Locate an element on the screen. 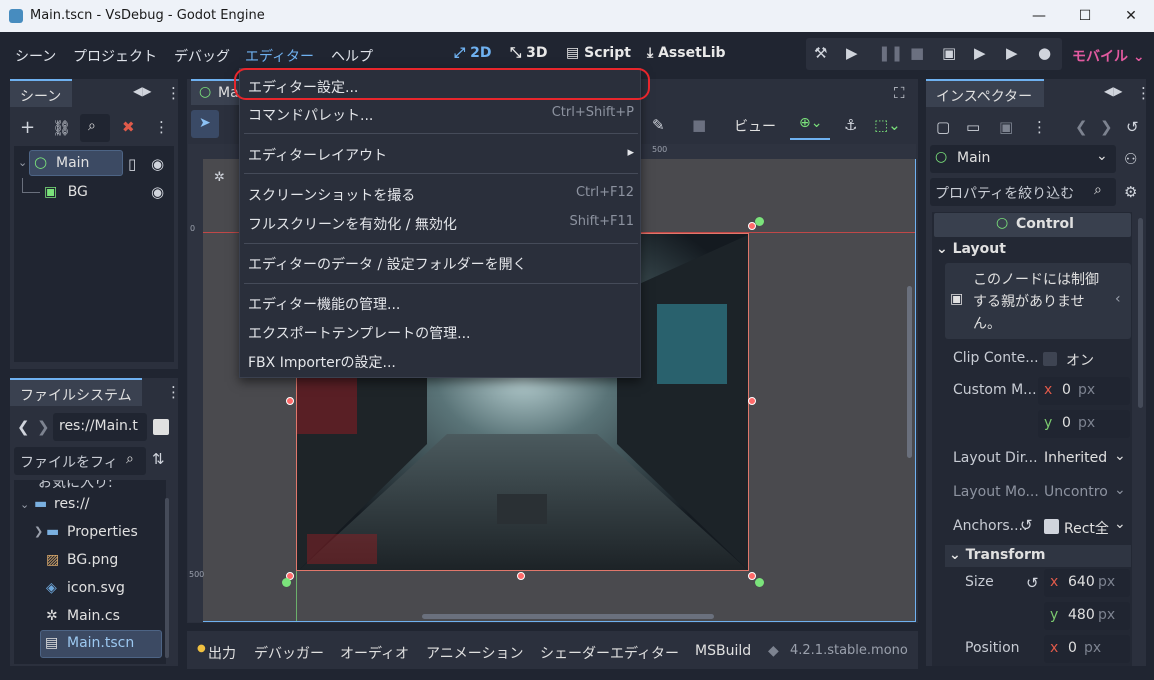 This screenshot has width=1154, height=680. menu-item-command-palette: コマンドパレット... Ctrl+Shift+P is located at coordinates (441, 115).